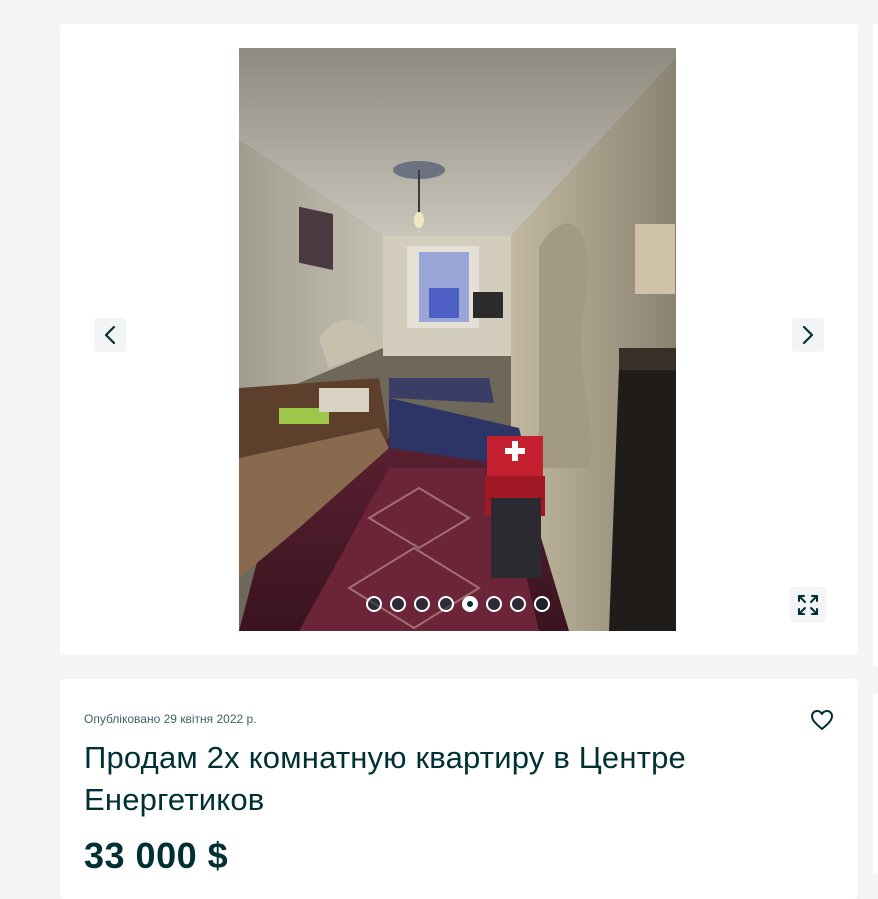  Describe the element at coordinates (170, 719) in the screenshot. I see `published-date: Опубліковано 29 квітня 2022 р.` at that location.